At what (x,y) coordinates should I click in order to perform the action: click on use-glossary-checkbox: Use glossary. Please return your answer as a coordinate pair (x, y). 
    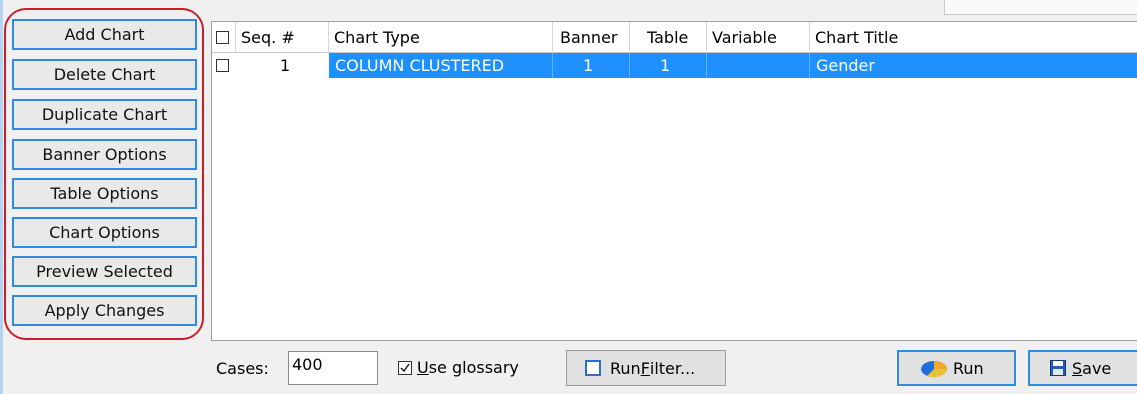
    Looking at the image, I should click on (458, 367).